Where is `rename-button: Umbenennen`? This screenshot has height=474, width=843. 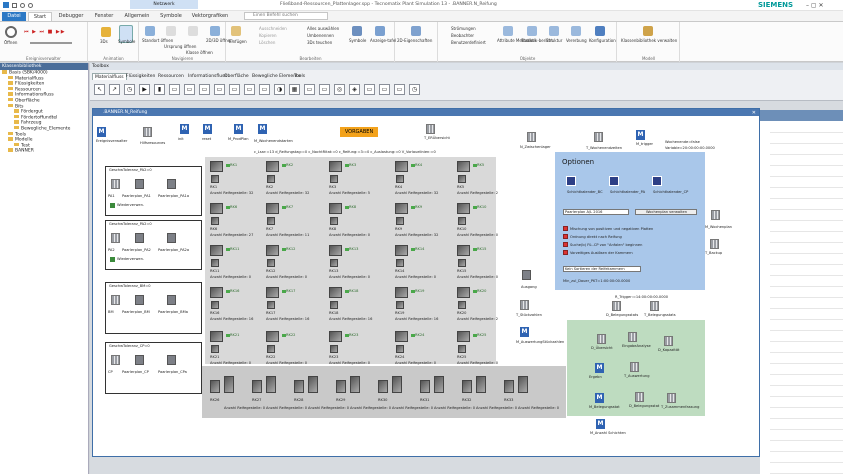
rename-button: Umbenennen is located at coordinates (320, 35).